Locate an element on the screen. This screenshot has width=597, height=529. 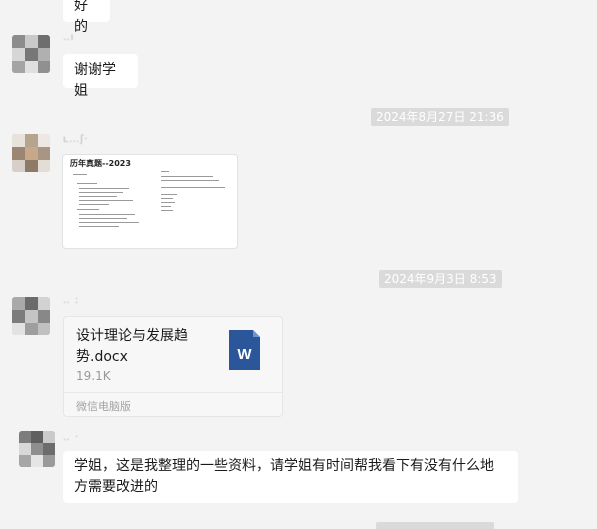
timestamp: 2024年8月27日 21:36 is located at coordinates (440, 117).